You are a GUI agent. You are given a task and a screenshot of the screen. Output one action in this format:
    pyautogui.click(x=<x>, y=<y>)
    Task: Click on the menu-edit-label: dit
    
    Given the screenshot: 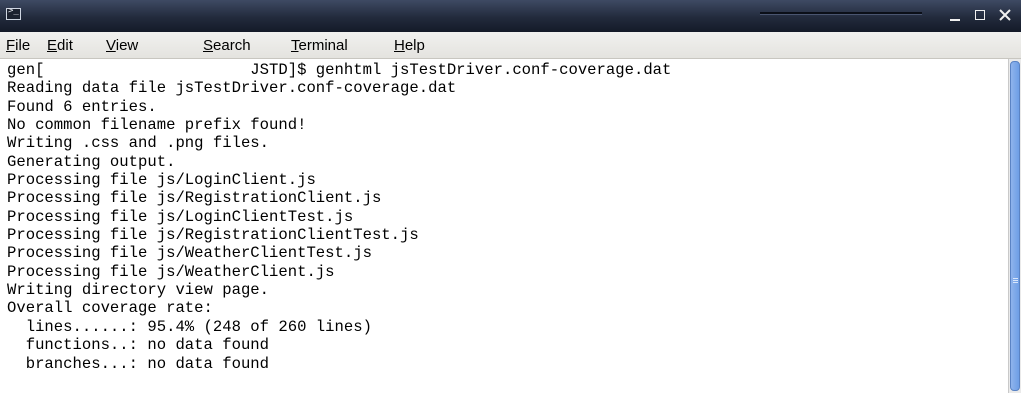 What is the action you would take?
    pyautogui.click(x=65, y=45)
    